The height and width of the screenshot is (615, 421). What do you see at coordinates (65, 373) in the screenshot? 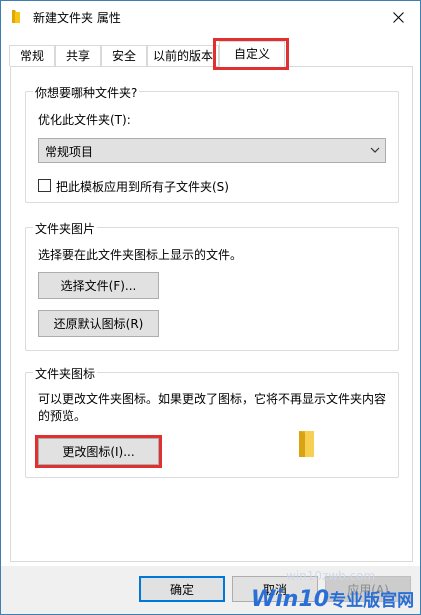
I see `folder-icon-legend: 文件夹图标` at bounding box center [65, 373].